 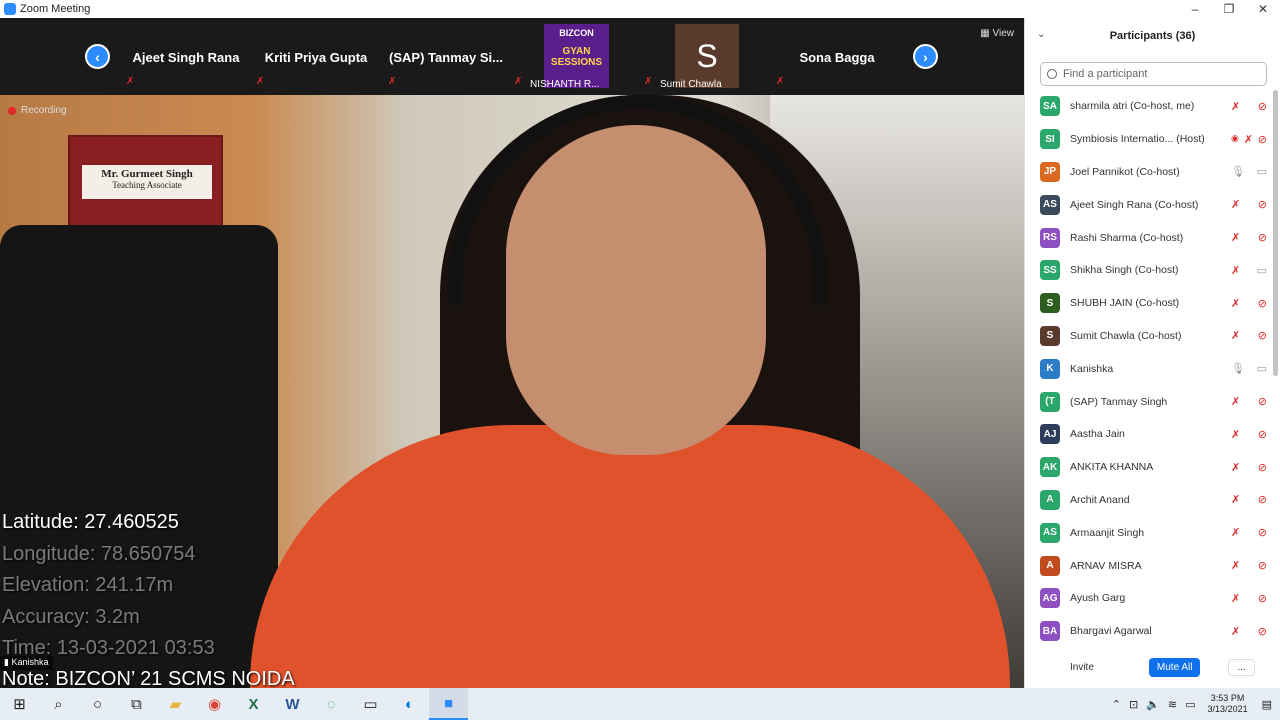 I want to click on chevron-up-icon: ⌃, so click(x=1116, y=704).